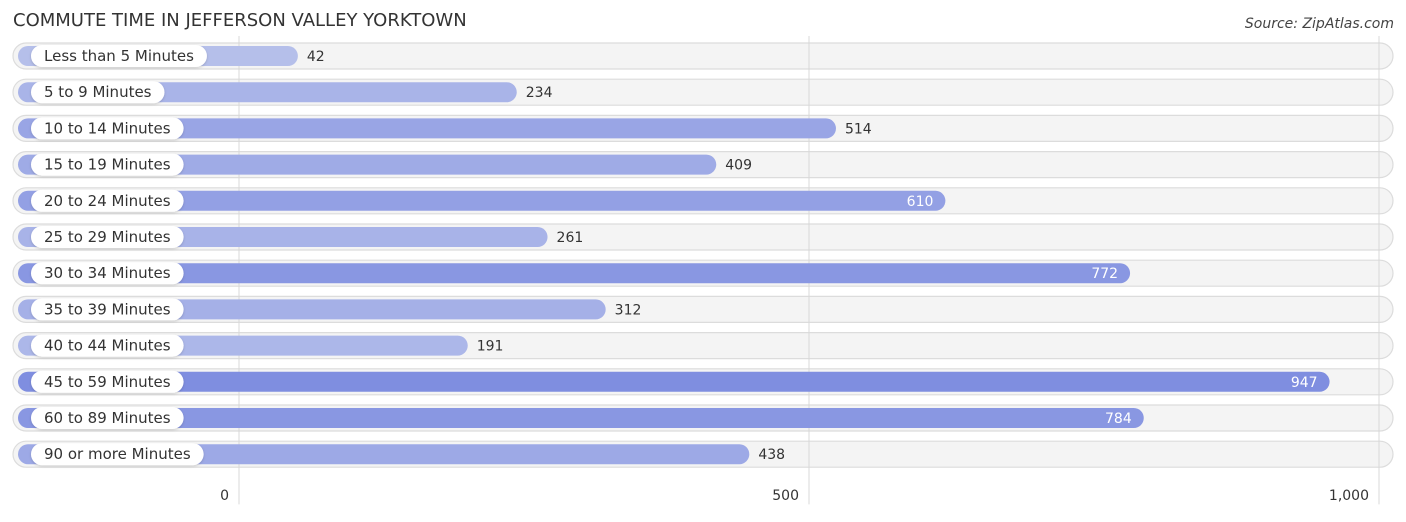 The image size is (1406, 522). I want to click on bar-group: Less than 5 Minutes 42, so click(171, 56).